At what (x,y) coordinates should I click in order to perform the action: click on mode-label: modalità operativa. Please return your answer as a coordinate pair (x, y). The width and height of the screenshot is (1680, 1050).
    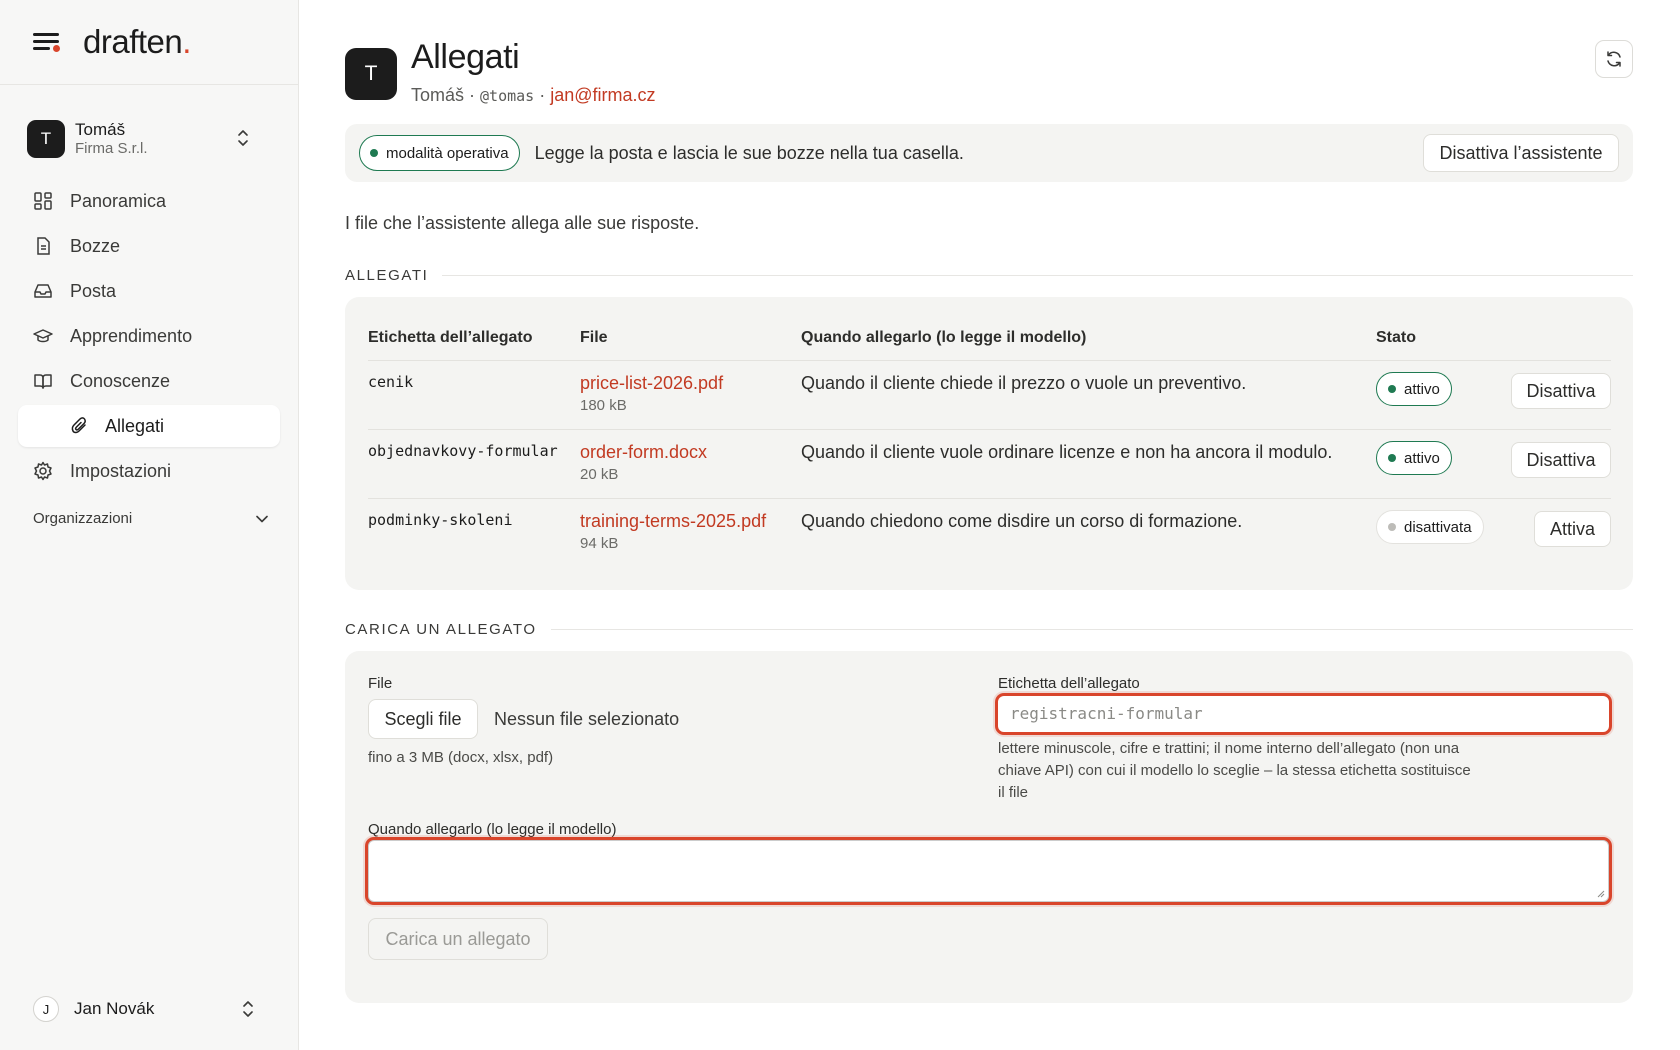
    Looking at the image, I should click on (447, 153).